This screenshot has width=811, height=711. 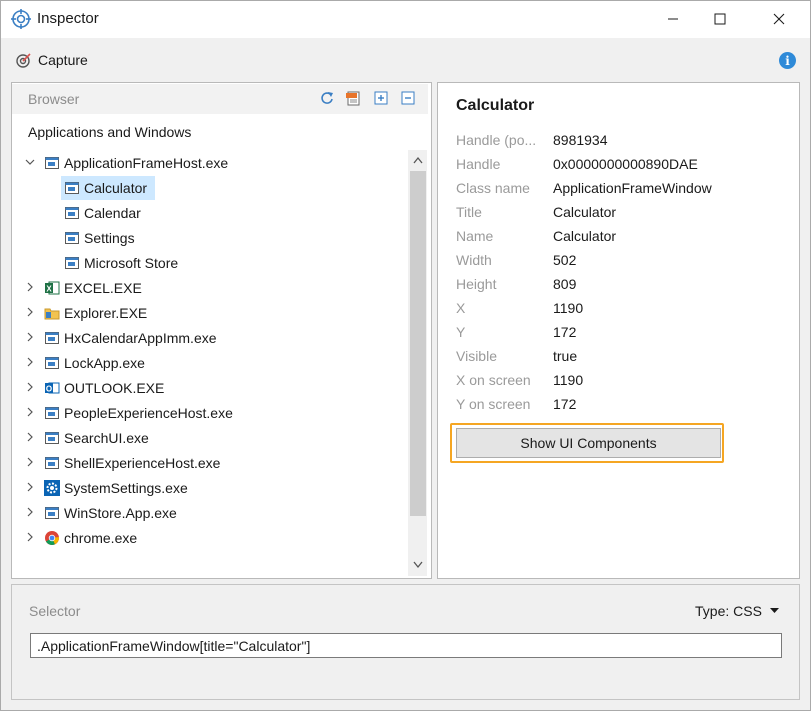 What do you see at coordinates (49, 289) in the screenshot?
I see `svg-text: X` at bounding box center [49, 289].